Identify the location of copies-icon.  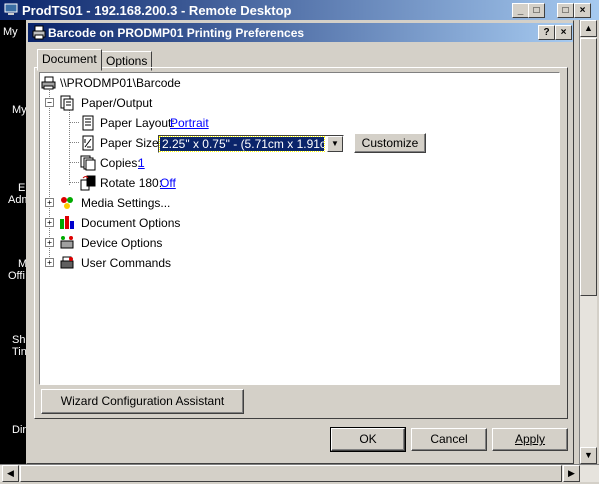
(88, 163).